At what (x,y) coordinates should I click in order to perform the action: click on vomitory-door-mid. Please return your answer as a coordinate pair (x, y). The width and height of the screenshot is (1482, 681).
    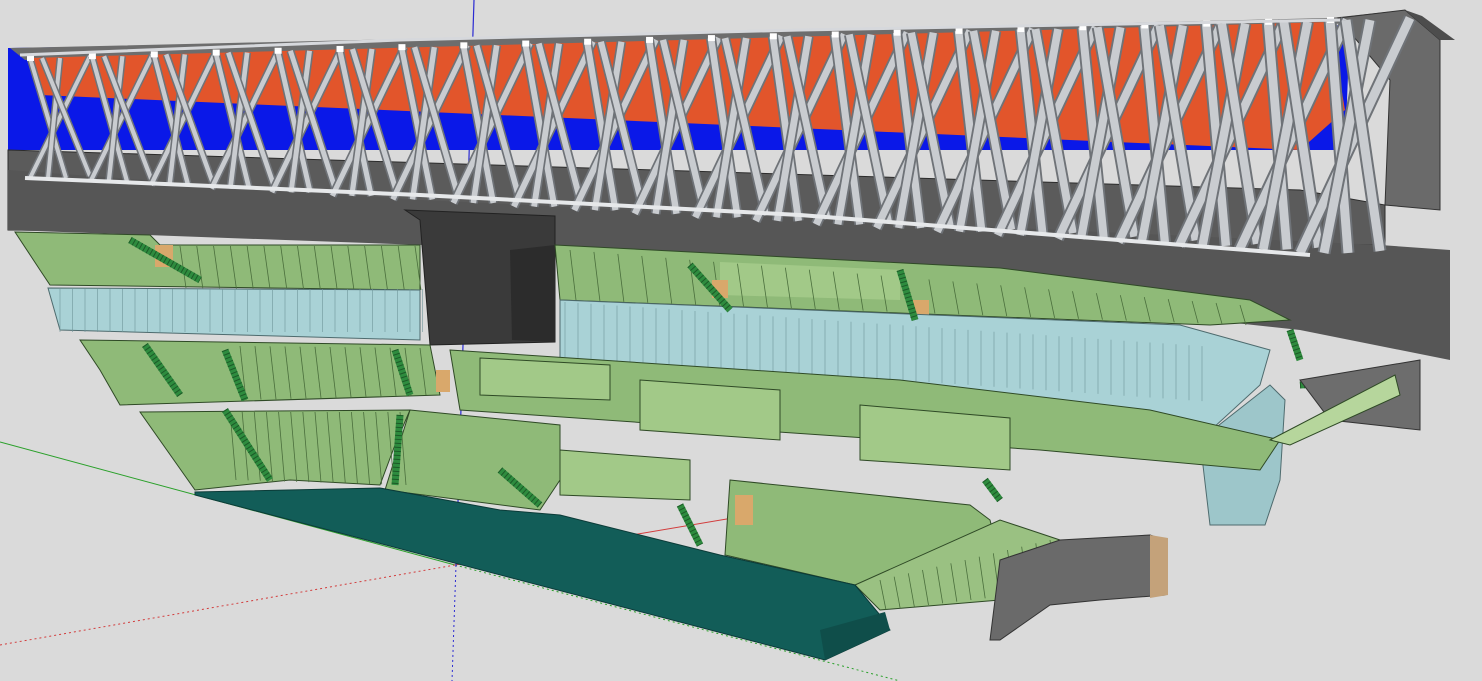
    Looking at the image, I should click on (443, 381).